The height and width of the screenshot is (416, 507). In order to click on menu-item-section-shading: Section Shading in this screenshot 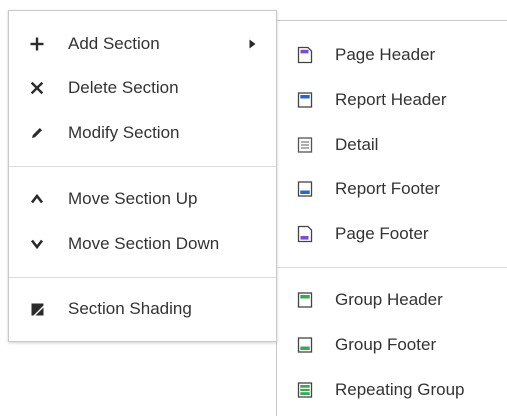, I will do `click(142, 309)`.